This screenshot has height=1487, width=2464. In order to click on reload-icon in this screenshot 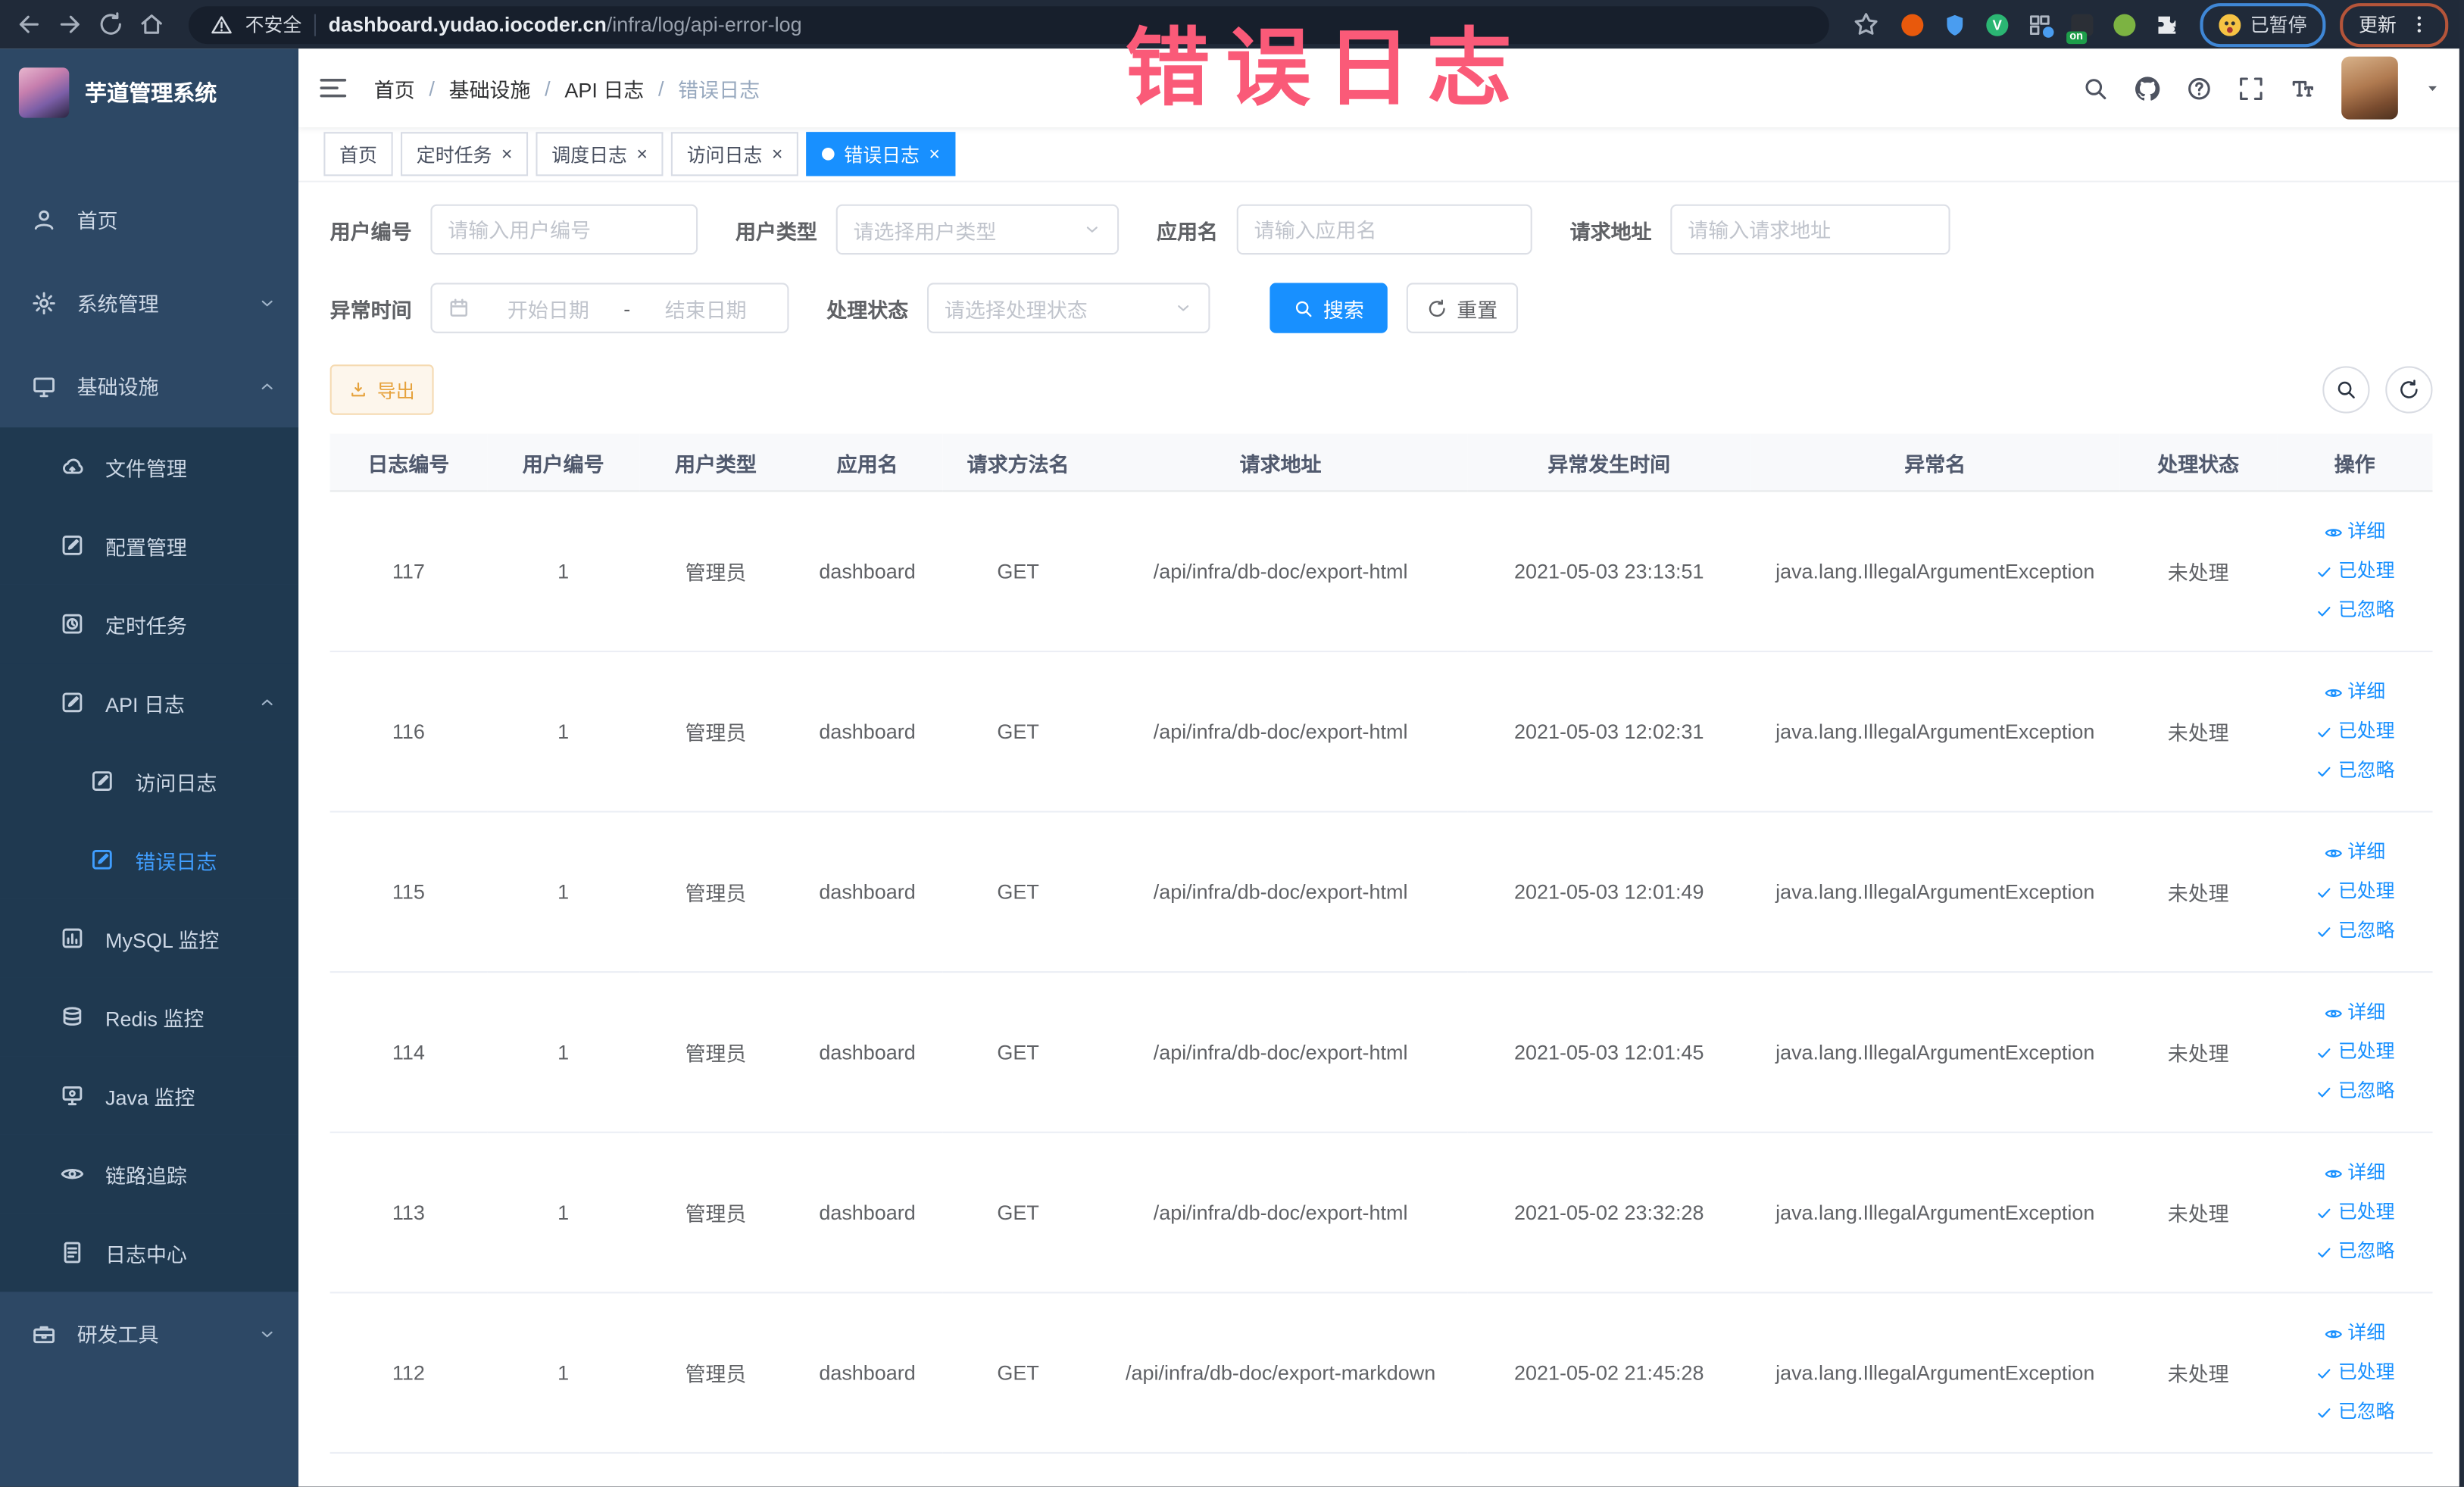, I will do `click(111, 24)`.